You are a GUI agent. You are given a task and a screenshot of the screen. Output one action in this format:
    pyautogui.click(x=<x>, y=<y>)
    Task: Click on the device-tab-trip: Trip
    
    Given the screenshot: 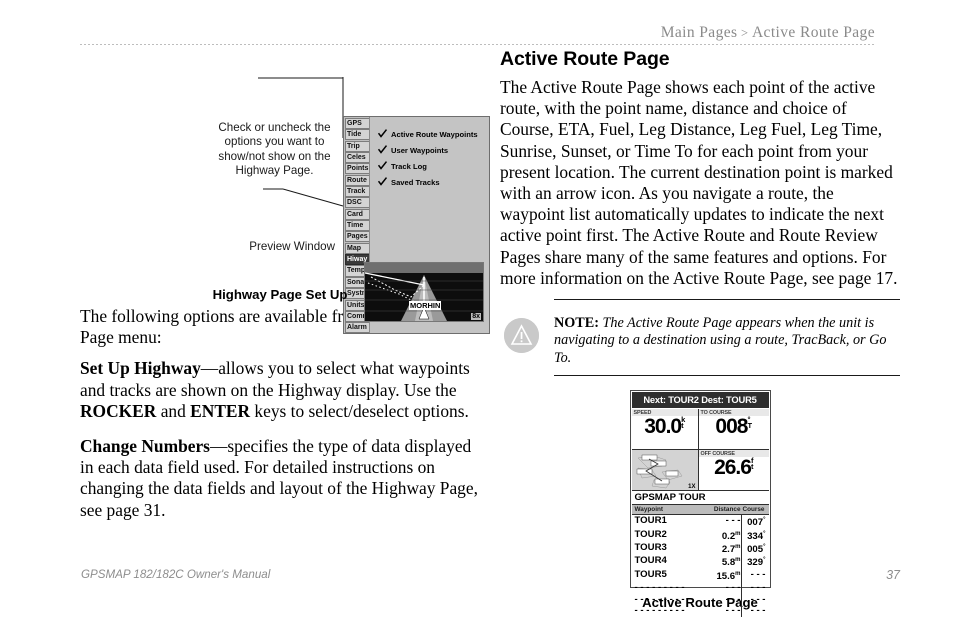 What is the action you would take?
    pyautogui.click(x=357, y=146)
    